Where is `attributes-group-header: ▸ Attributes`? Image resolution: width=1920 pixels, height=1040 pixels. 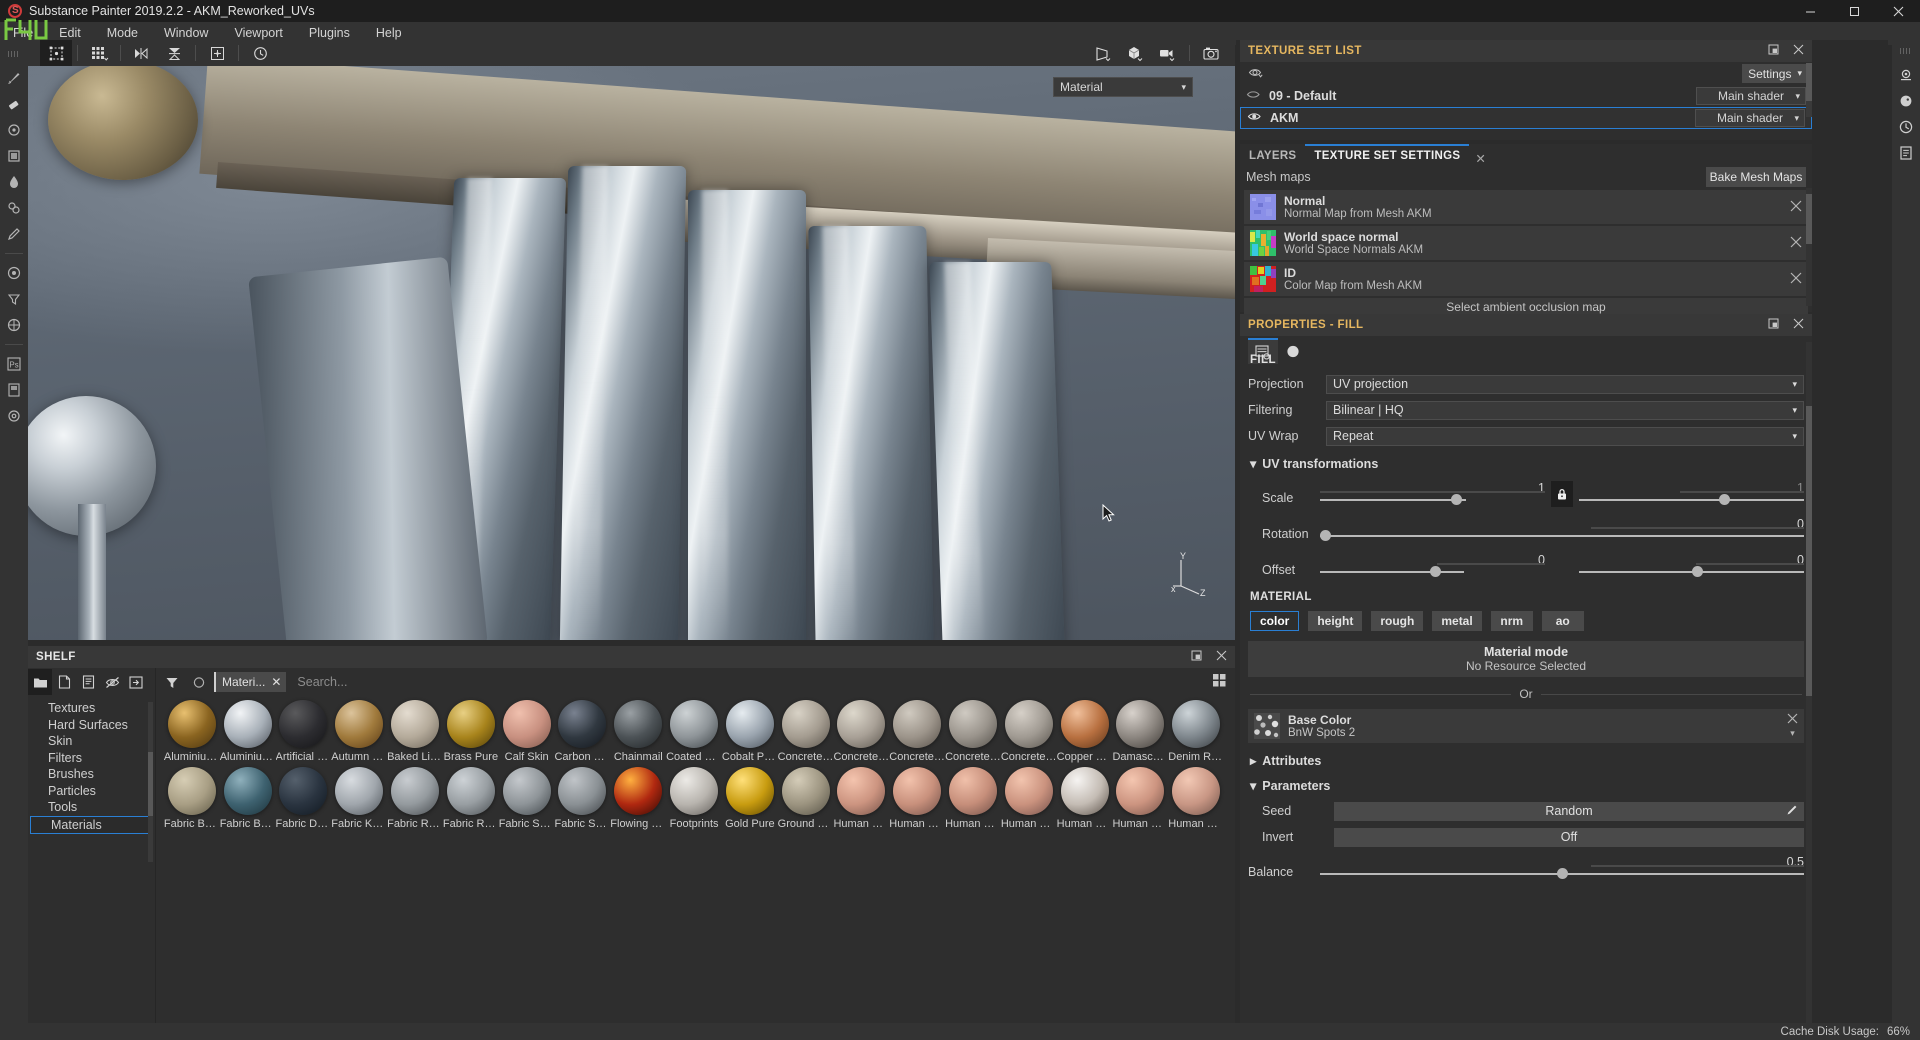 attributes-group-header: ▸ Attributes is located at coordinates (1527, 761).